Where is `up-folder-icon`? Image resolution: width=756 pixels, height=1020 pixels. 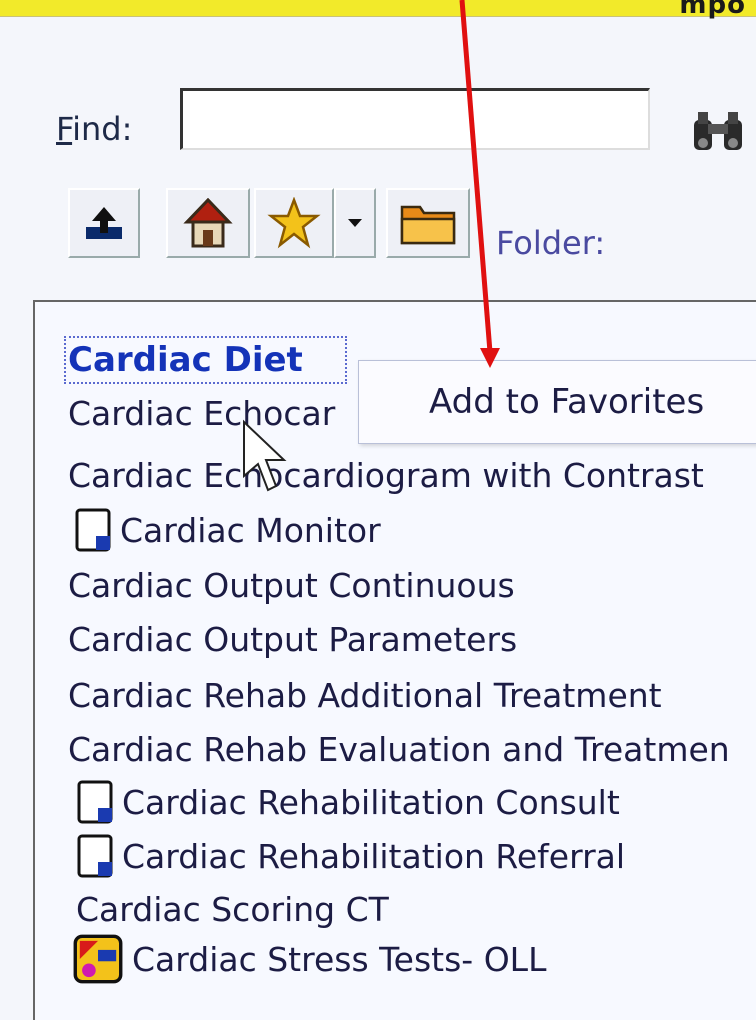 up-folder-icon is located at coordinates (104, 223).